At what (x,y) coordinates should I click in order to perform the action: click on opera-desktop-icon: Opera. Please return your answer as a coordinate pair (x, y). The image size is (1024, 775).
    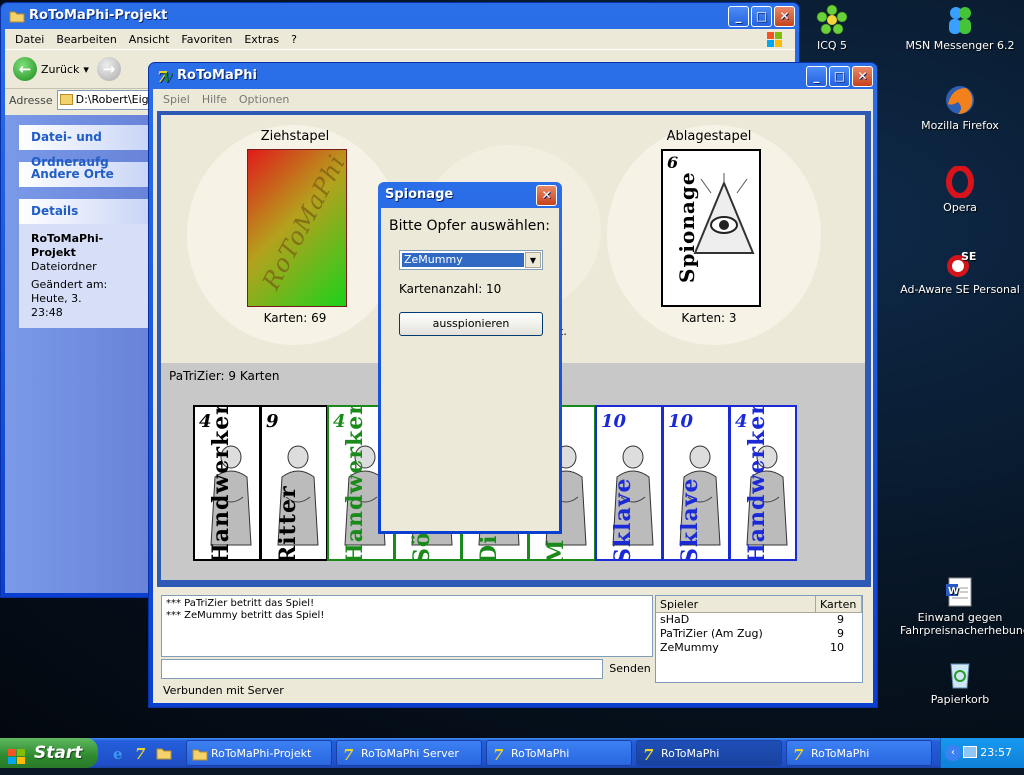
    Looking at the image, I should click on (960, 189).